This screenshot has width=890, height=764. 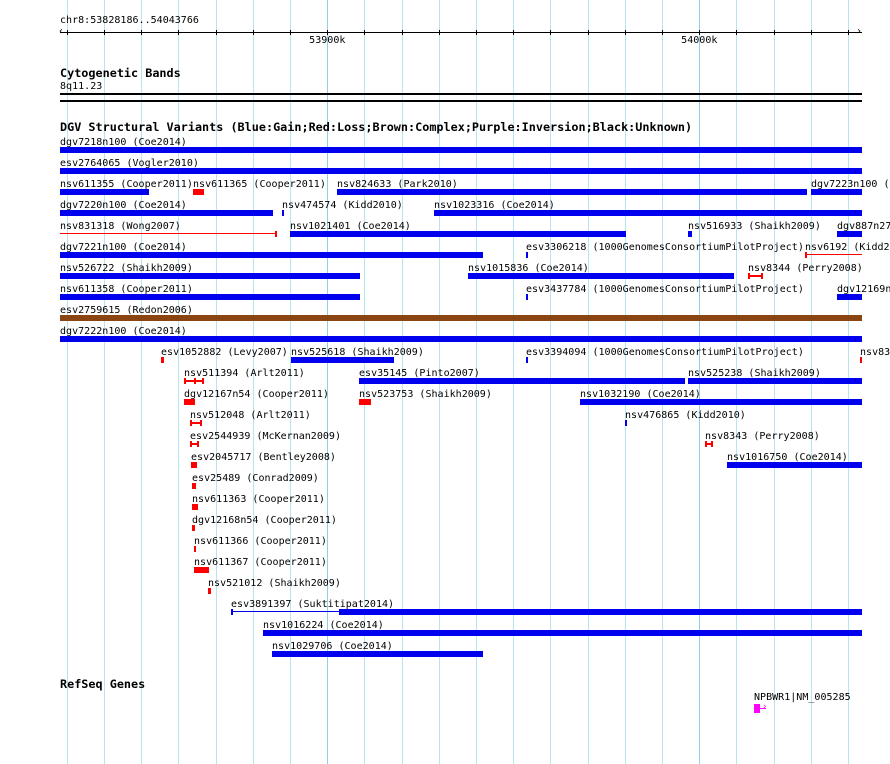 I want to click on sv-label: nsv611366 (Cooper2011), so click(x=260, y=541).